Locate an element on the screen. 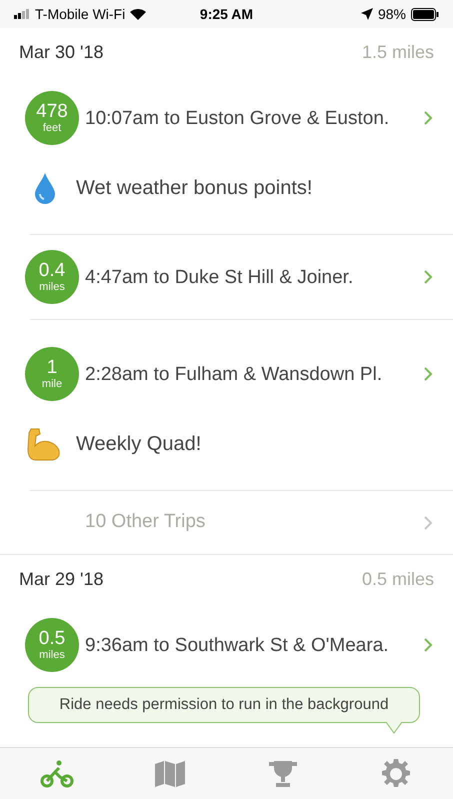 Image resolution: width=453 pixels, height=799 pixels. distance-value: 0.4 is located at coordinates (52, 271).